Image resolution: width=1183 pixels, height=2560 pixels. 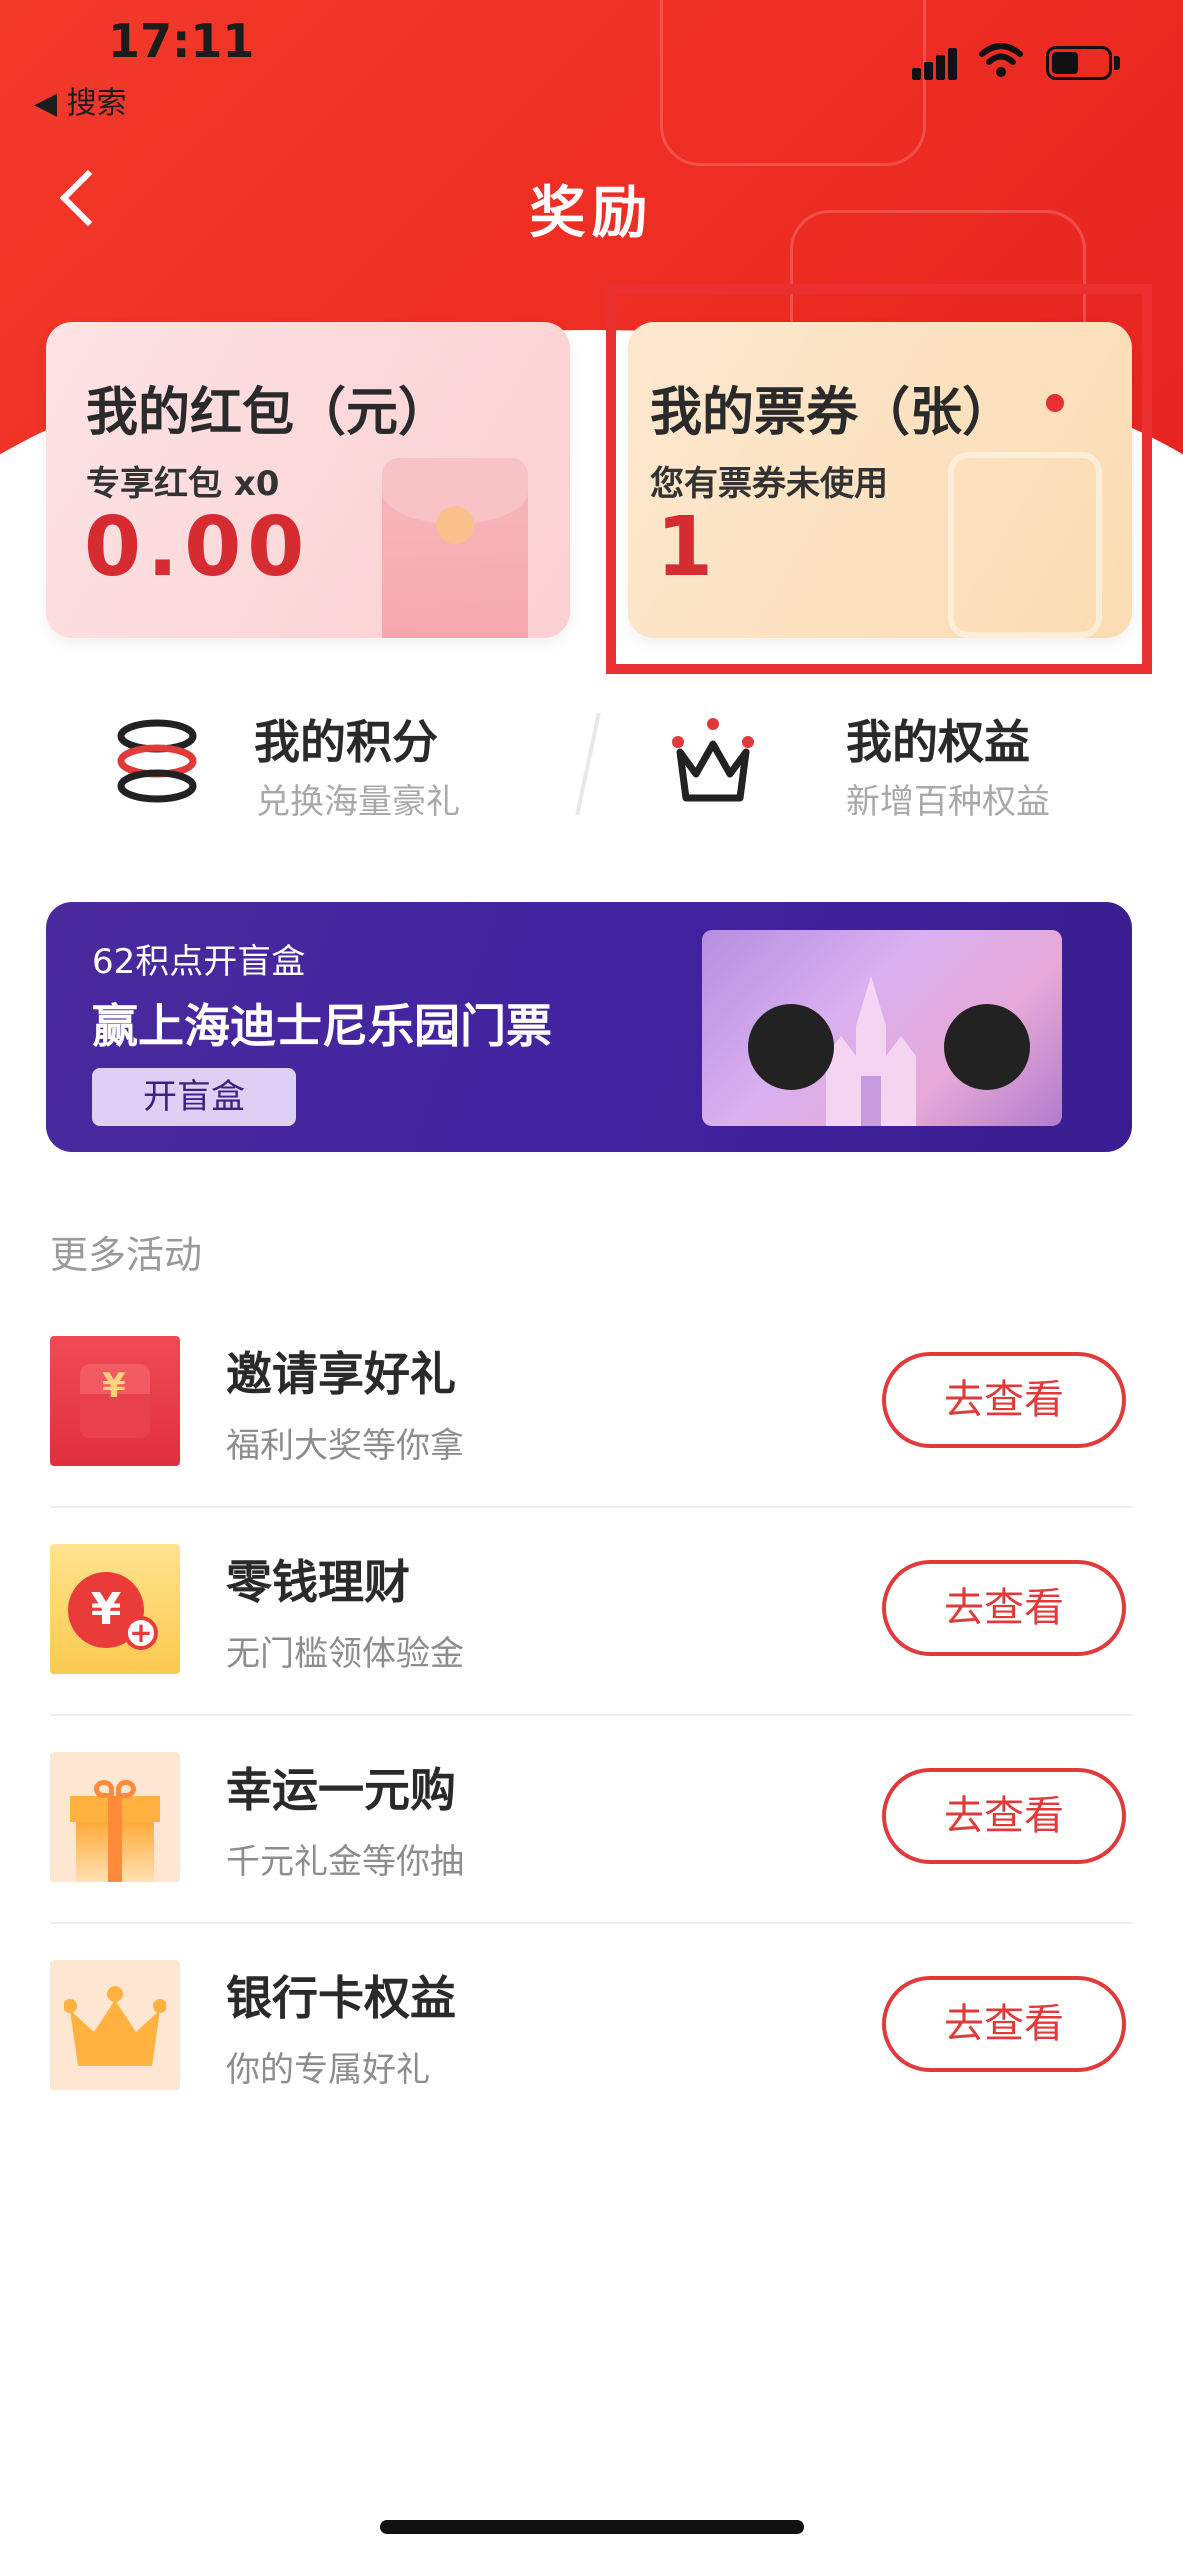 I want to click on status-time: 17:11, so click(x=181, y=41).